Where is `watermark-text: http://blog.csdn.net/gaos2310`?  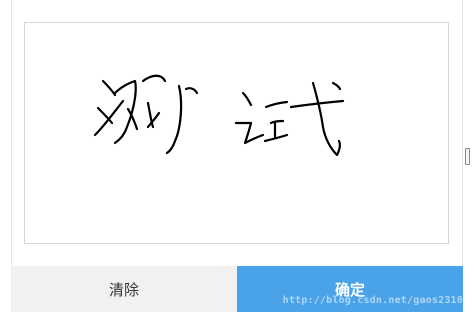
watermark-text: http://blog.csdn.net/gaos2310 is located at coordinates (372, 300).